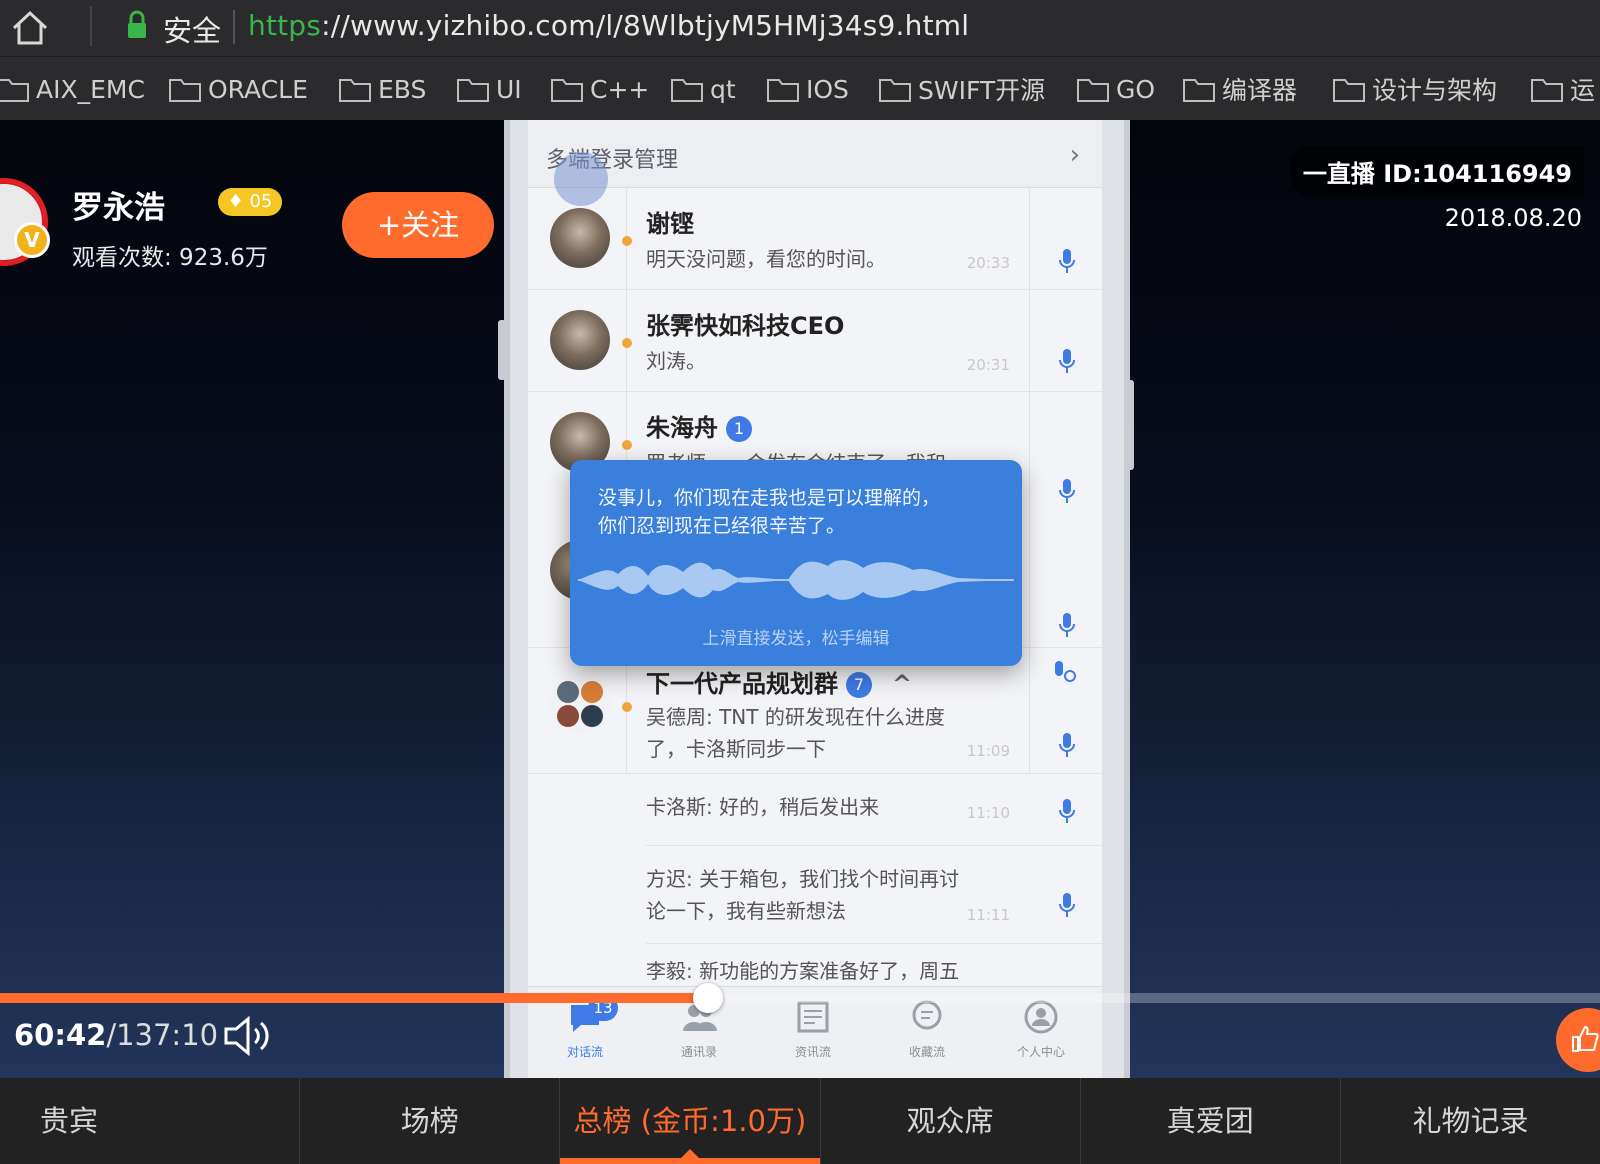 Image resolution: width=1600 pixels, height=1164 pixels. Describe the element at coordinates (1513, 218) in the screenshot. I see `live-date: 2018.08.20` at that location.